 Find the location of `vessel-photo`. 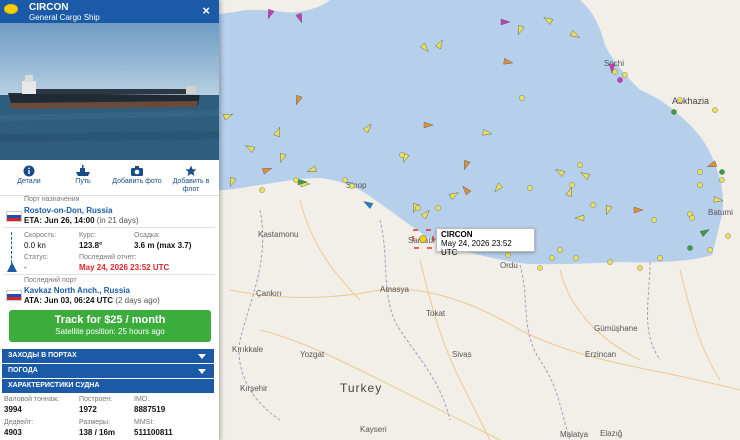

vessel-photo is located at coordinates (109, 91).